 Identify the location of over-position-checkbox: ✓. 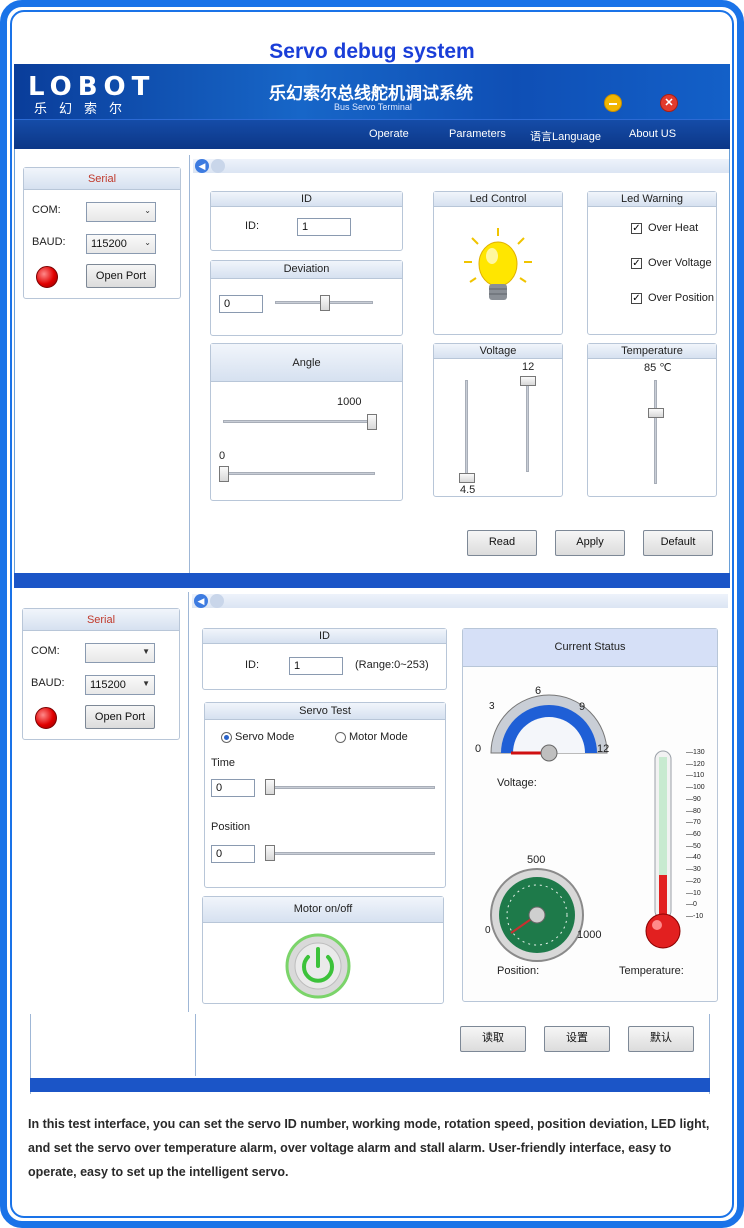
(636, 298).